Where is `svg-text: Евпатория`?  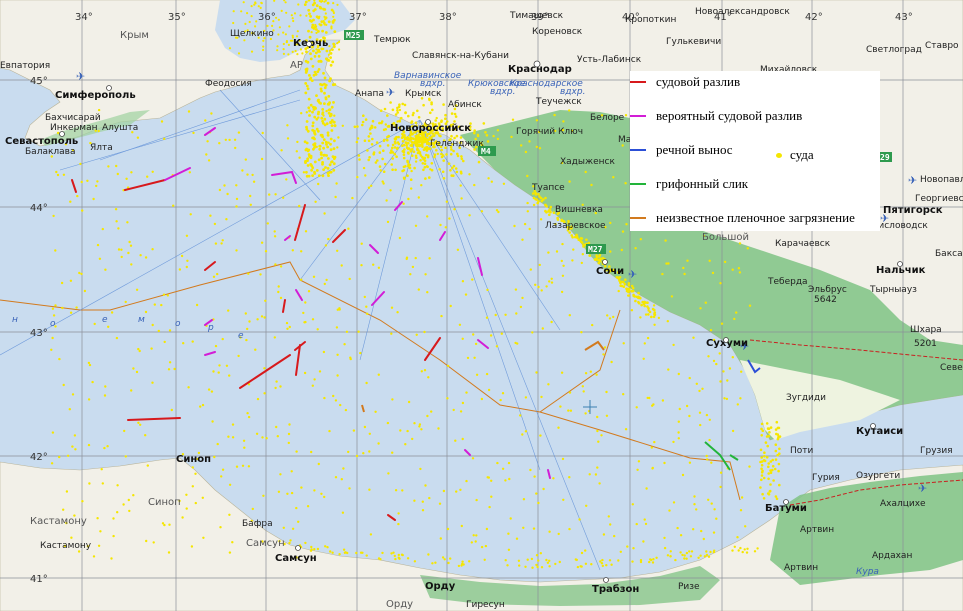
svg-text: Евпатория is located at coordinates (25, 66).